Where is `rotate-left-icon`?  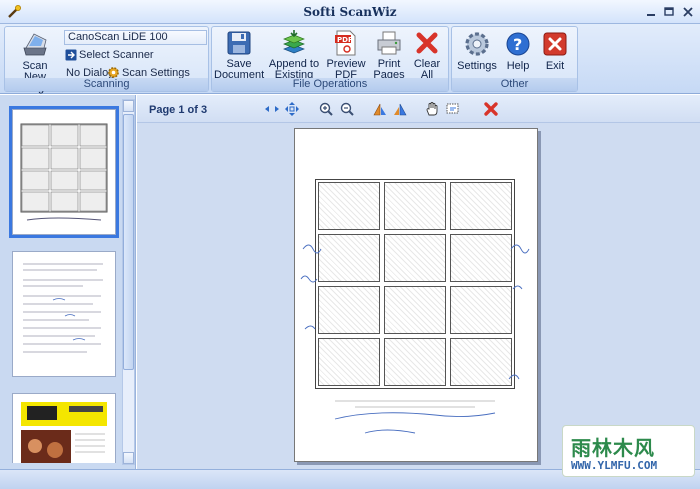
rotate-left-icon is located at coordinates (380, 109).